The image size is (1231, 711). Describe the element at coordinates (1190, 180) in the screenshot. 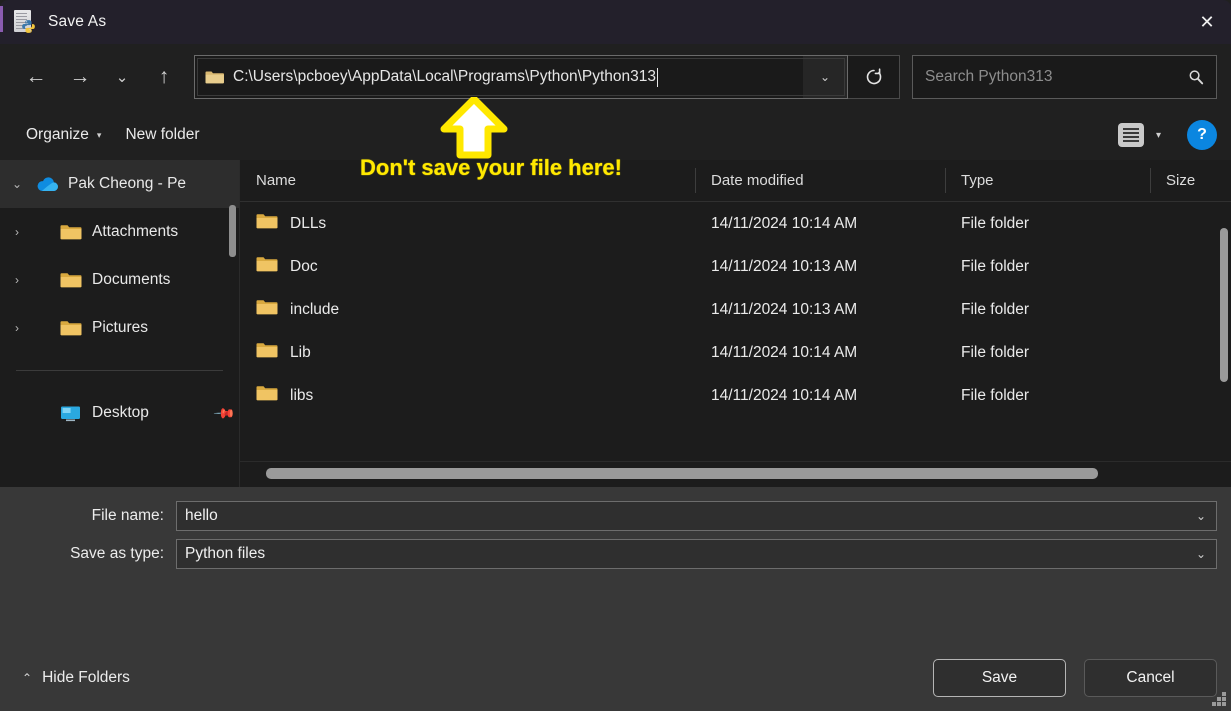

I see `column-header-size: Size` at that location.